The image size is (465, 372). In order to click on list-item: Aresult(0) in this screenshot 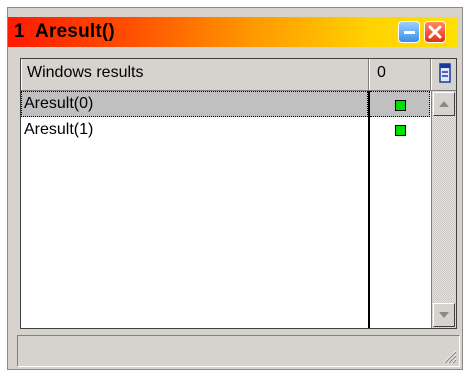, I will do `click(194, 104)`.